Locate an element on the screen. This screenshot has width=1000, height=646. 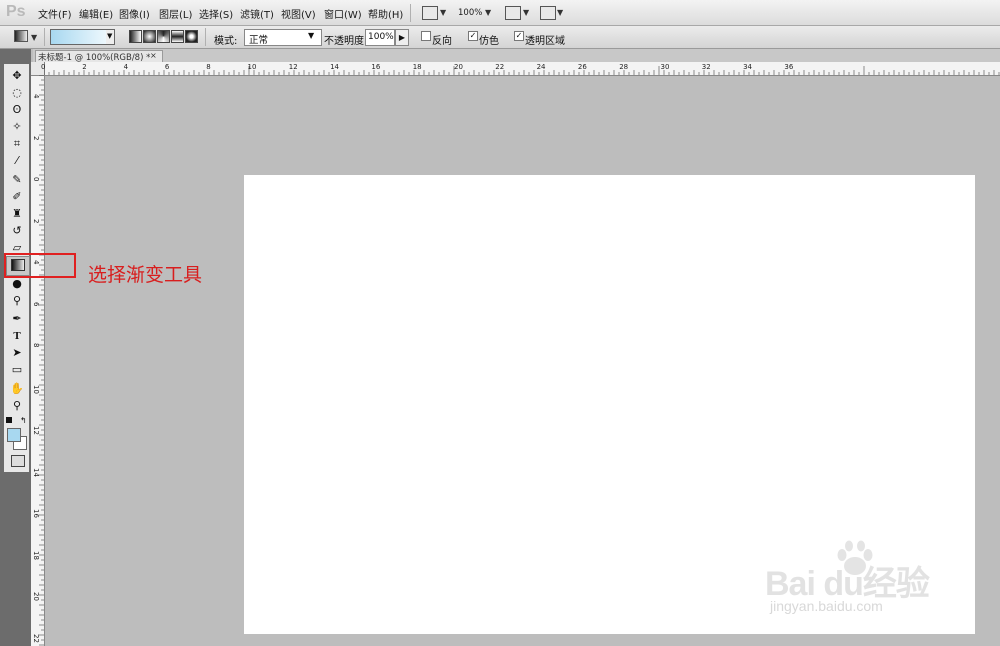
dither-label: 仿色 is located at coordinates (489, 41).